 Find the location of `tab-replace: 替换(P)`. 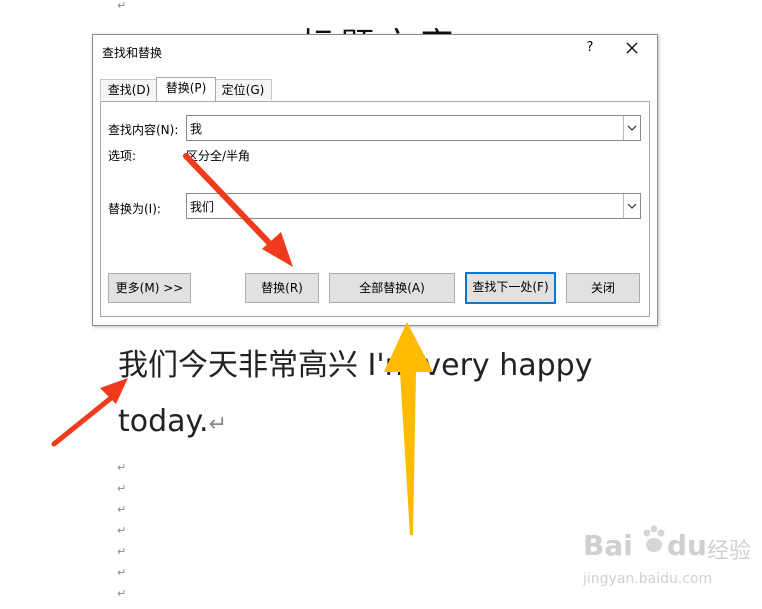

tab-replace: 替换(P) is located at coordinates (186, 89).